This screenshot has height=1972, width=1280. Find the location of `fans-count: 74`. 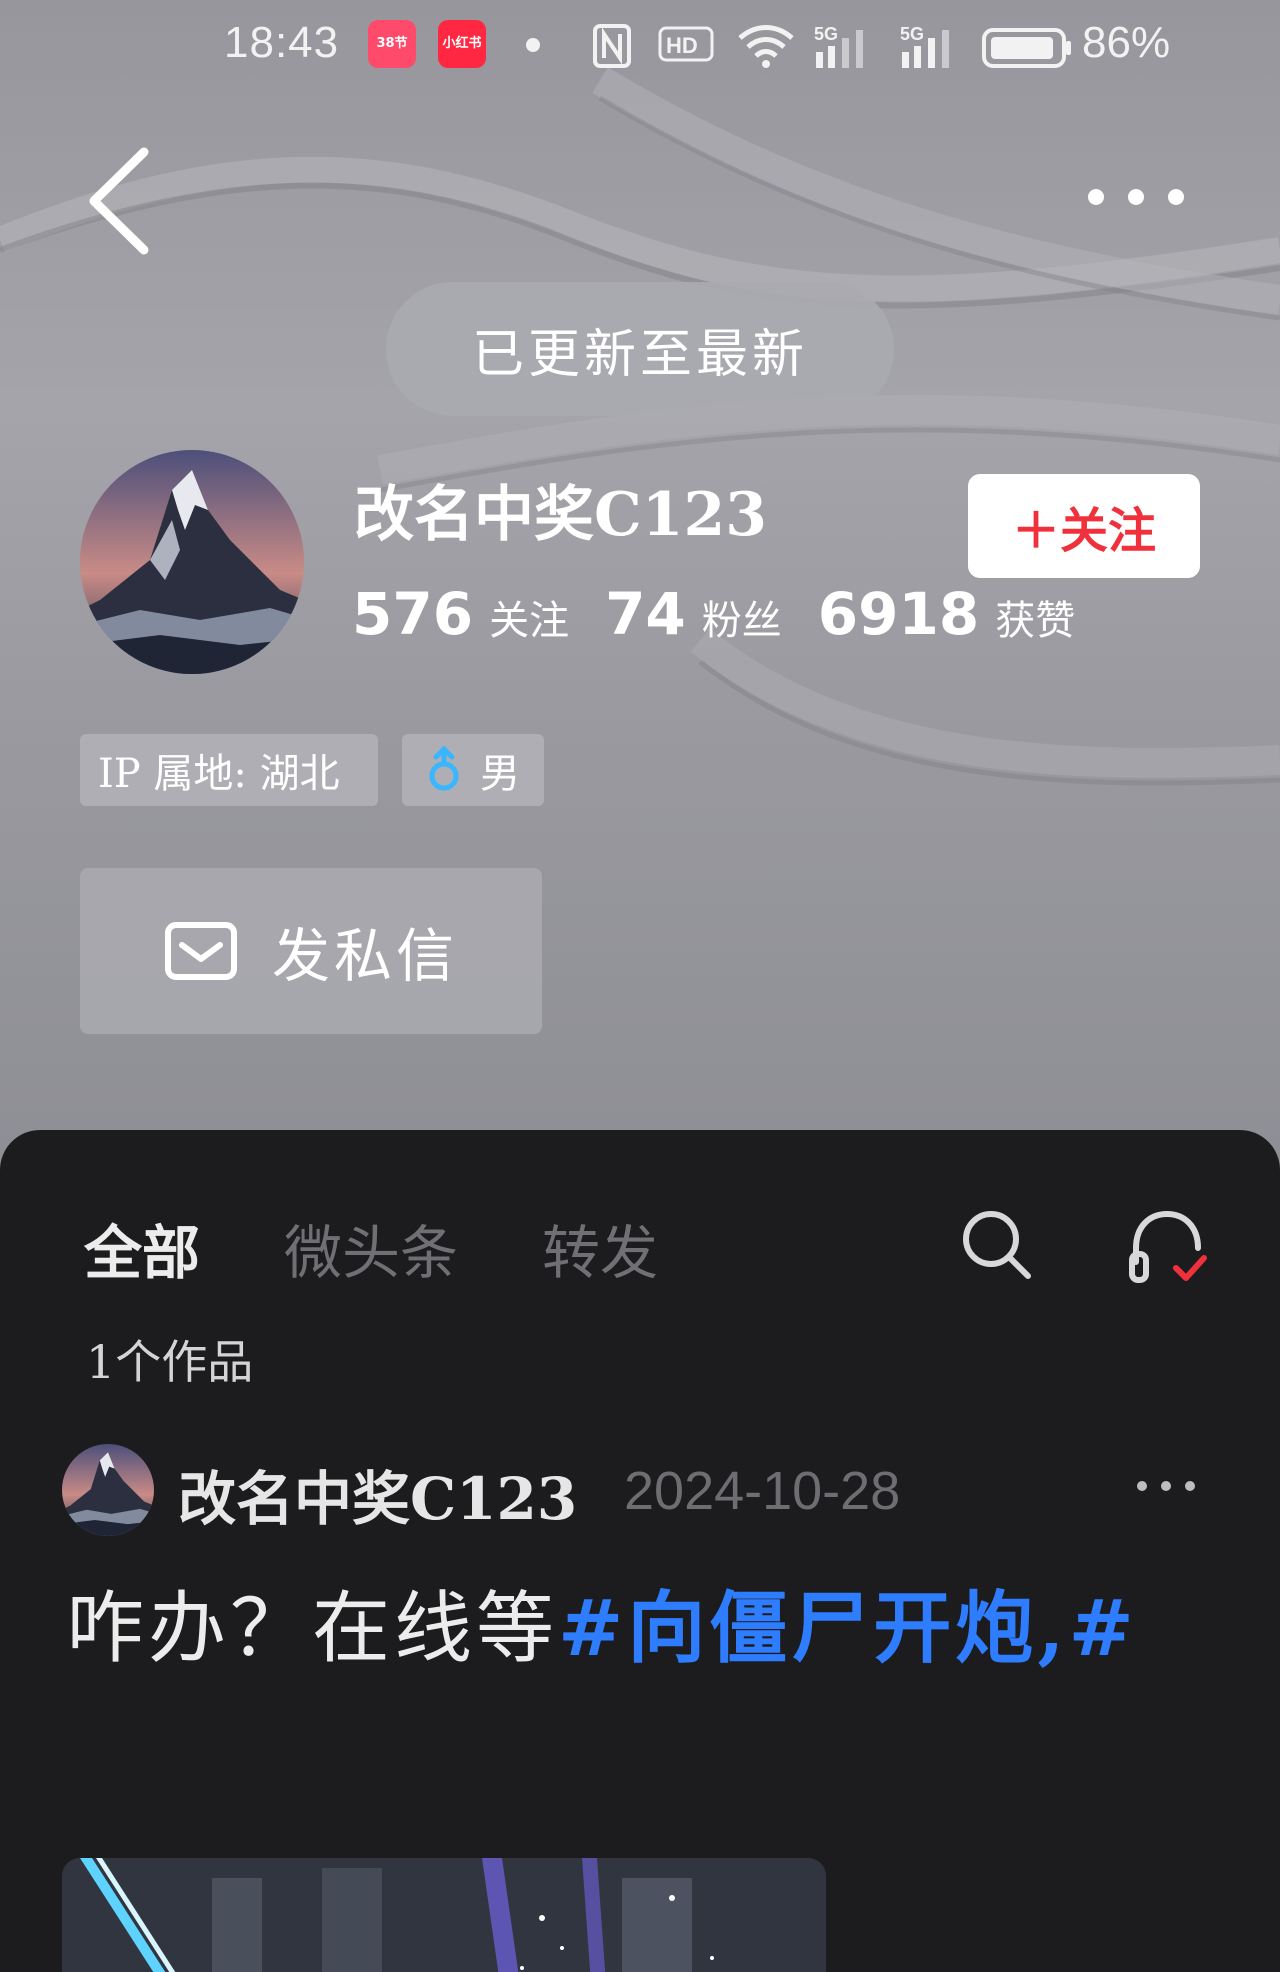

fans-count: 74 is located at coordinates (645, 614).